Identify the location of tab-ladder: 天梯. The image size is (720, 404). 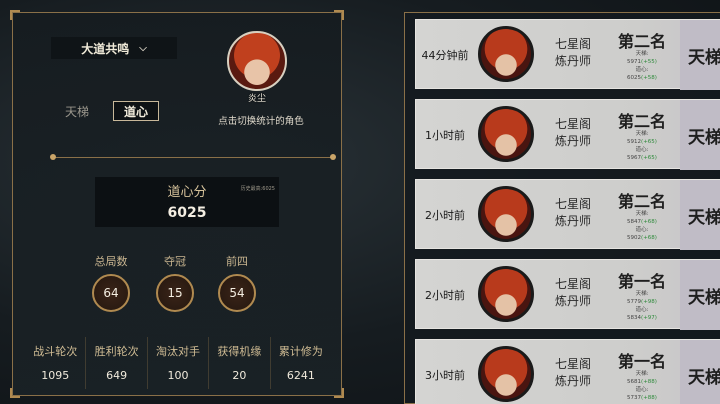
(77, 111).